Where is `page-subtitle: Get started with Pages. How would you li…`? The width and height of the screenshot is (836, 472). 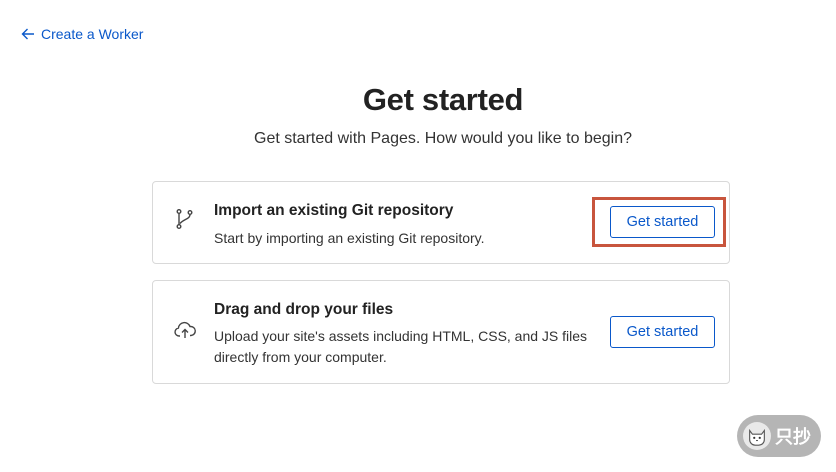
page-subtitle: Get started with Pages. How would you li… is located at coordinates (443, 138).